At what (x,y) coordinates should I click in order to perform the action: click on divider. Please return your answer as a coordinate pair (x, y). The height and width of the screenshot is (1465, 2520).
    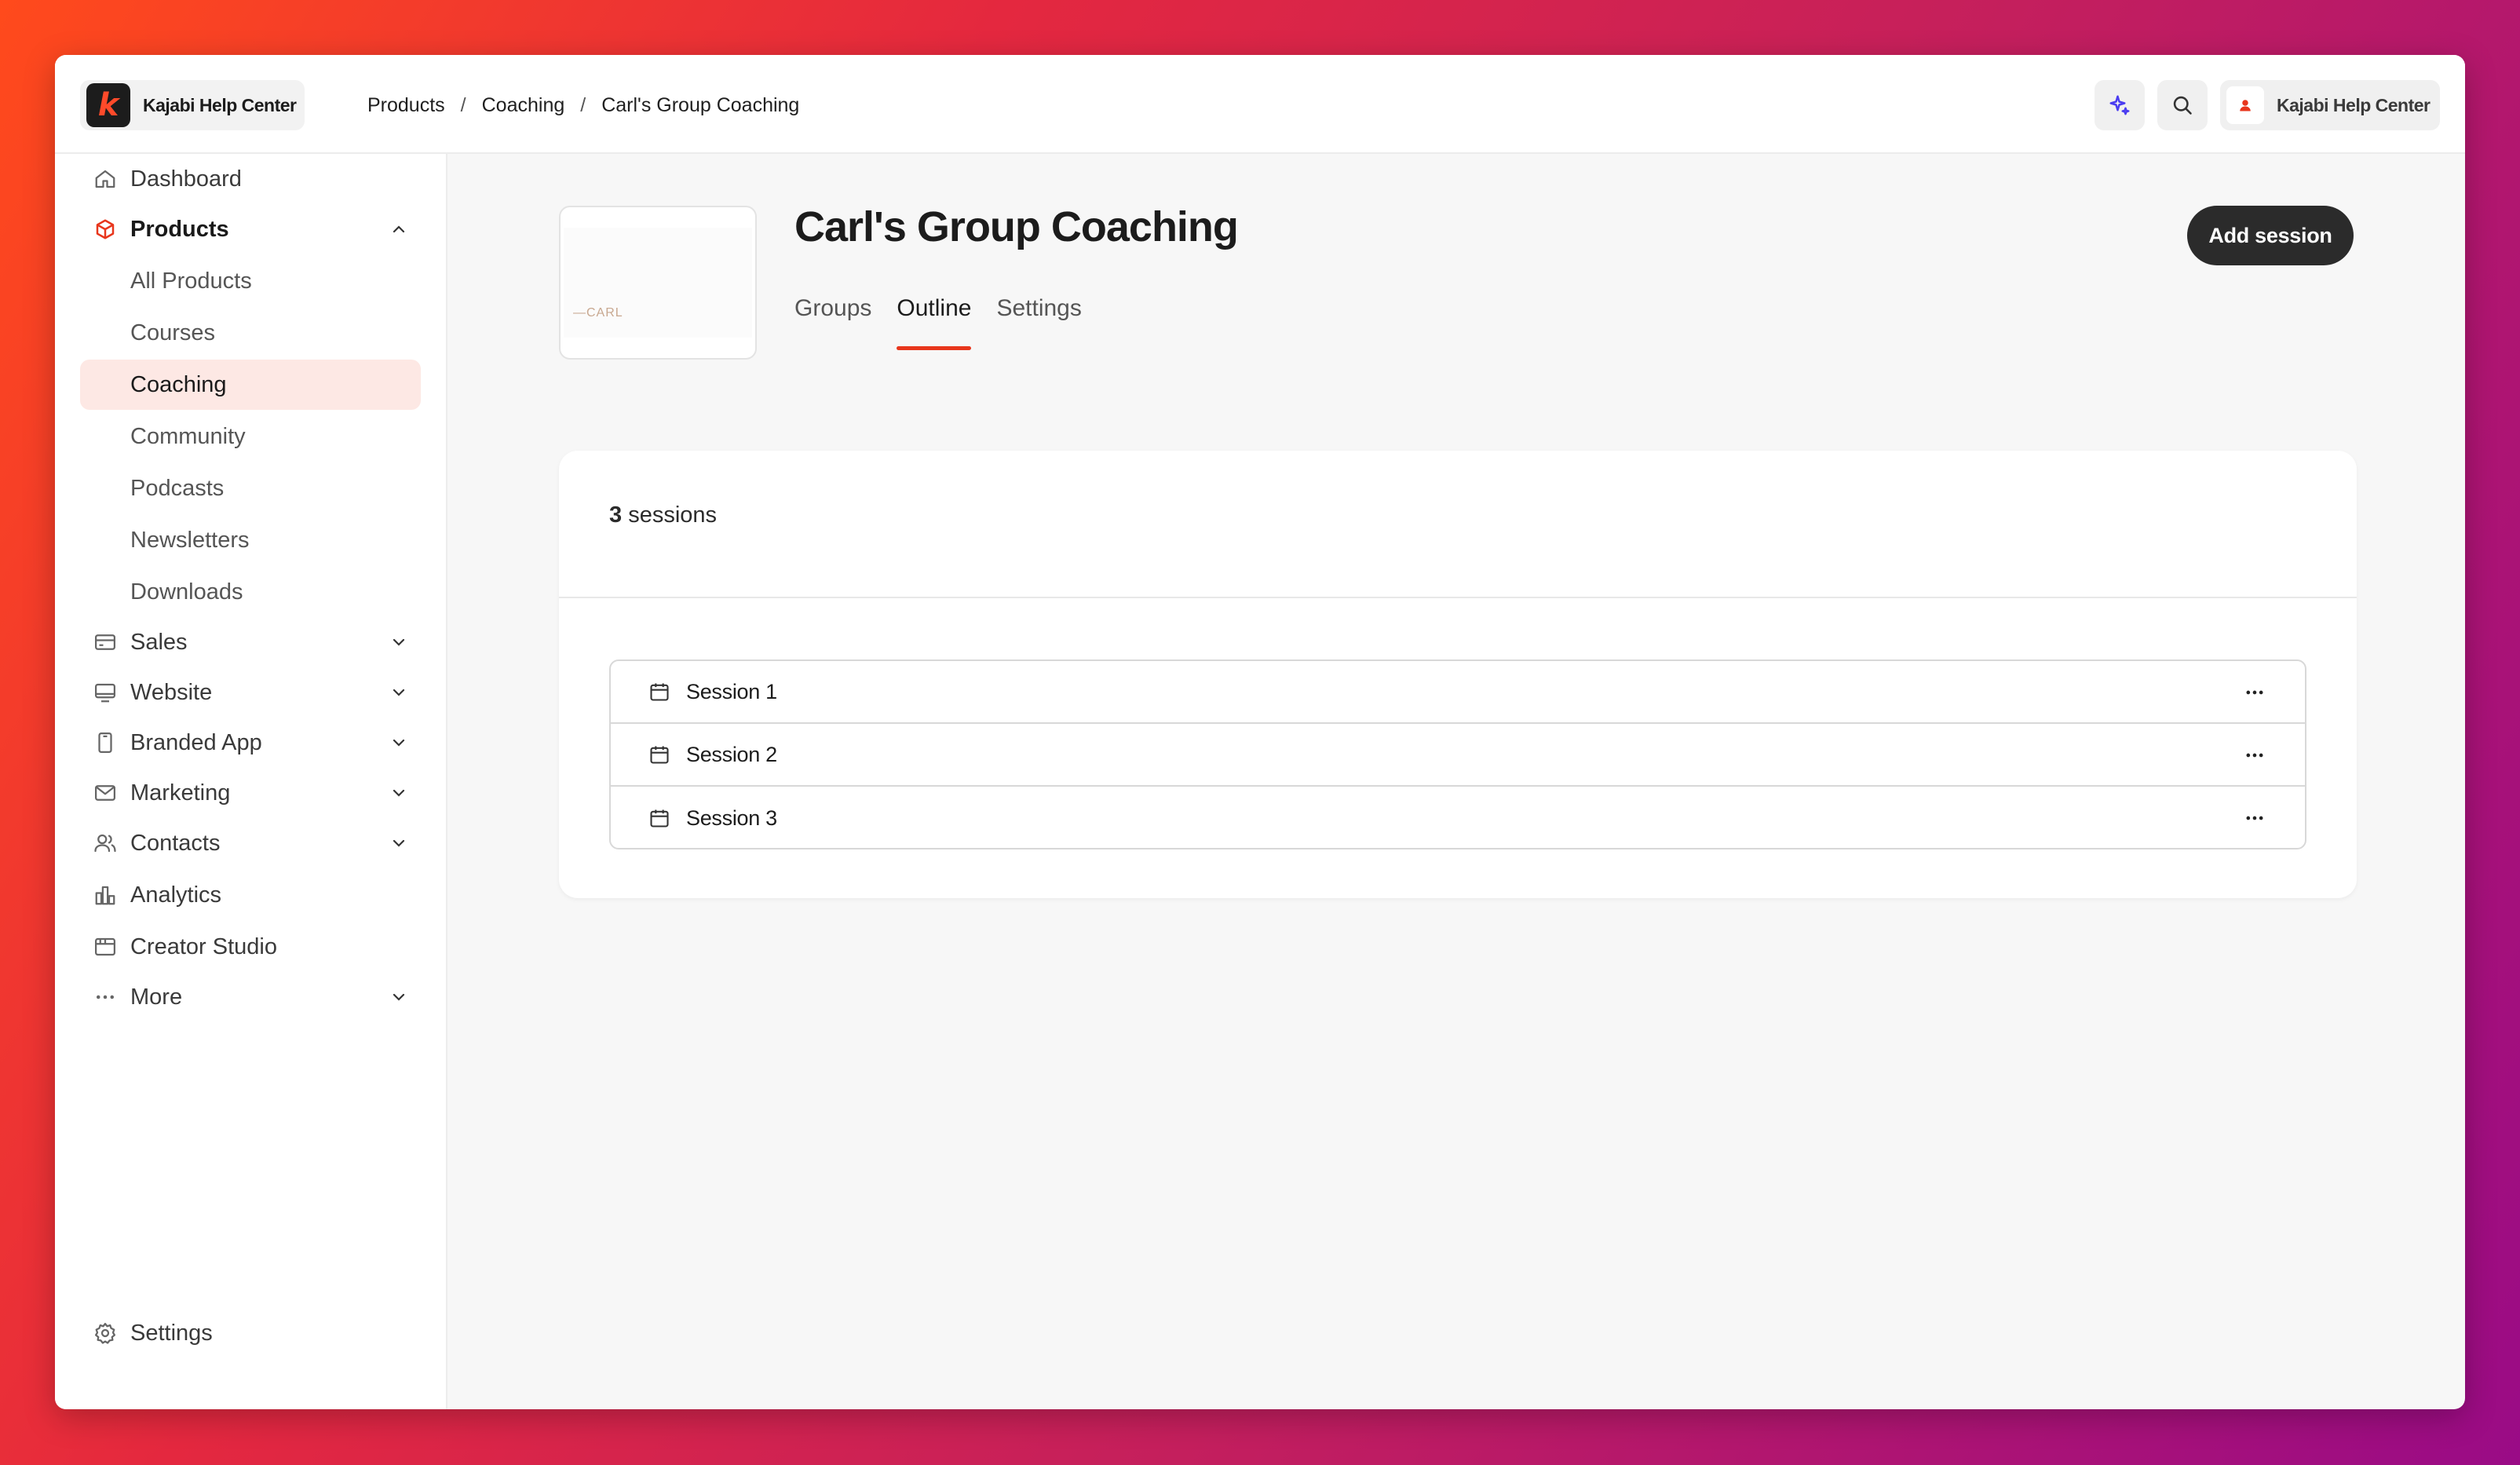
    Looking at the image, I should click on (1458, 597).